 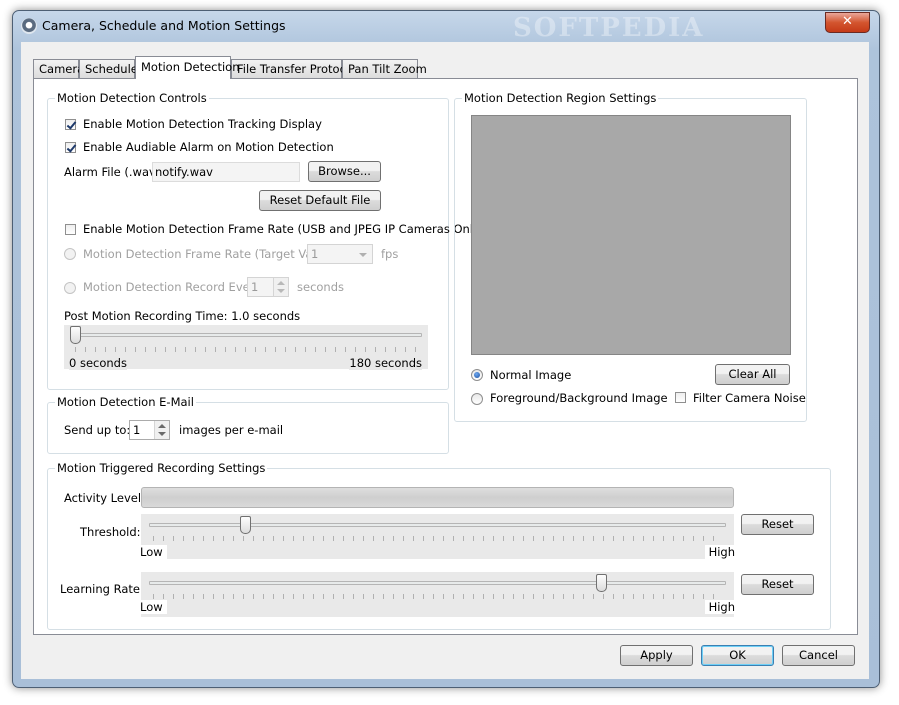 I want to click on normal-image-radio, so click(x=477, y=375).